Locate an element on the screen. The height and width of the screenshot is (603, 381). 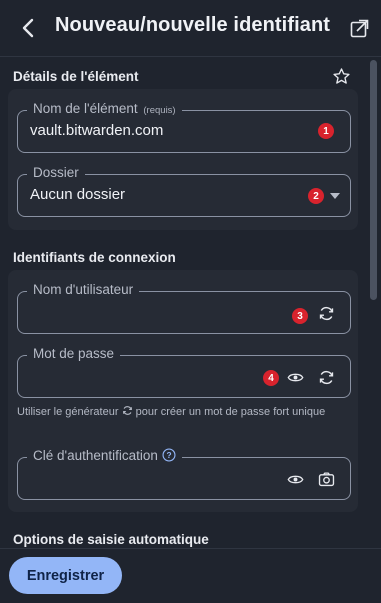
folder-select: Dossier Aucun dossier 2 is located at coordinates (184, 191).